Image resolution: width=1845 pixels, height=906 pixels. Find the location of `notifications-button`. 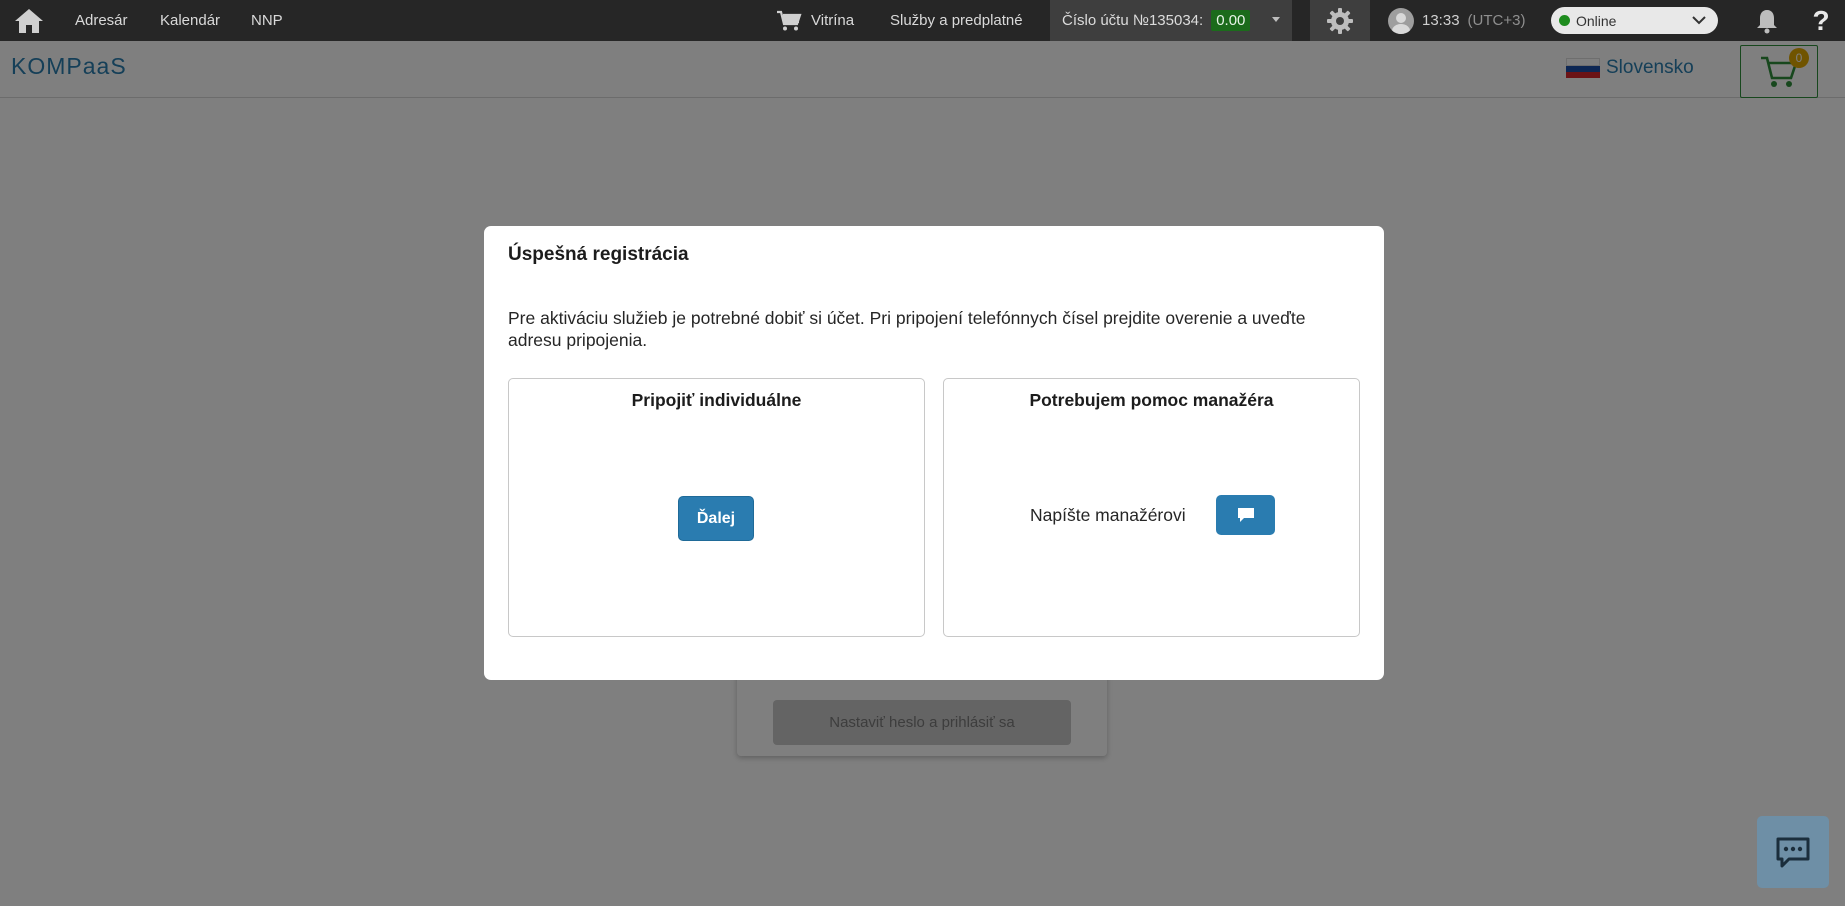

notifications-button is located at coordinates (1767, 20).